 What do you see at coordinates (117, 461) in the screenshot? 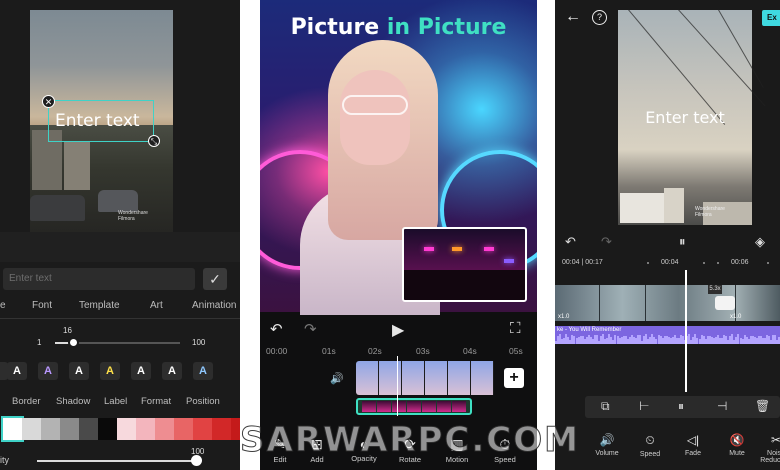
I see `opacity-slider-track` at bounding box center [117, 461].